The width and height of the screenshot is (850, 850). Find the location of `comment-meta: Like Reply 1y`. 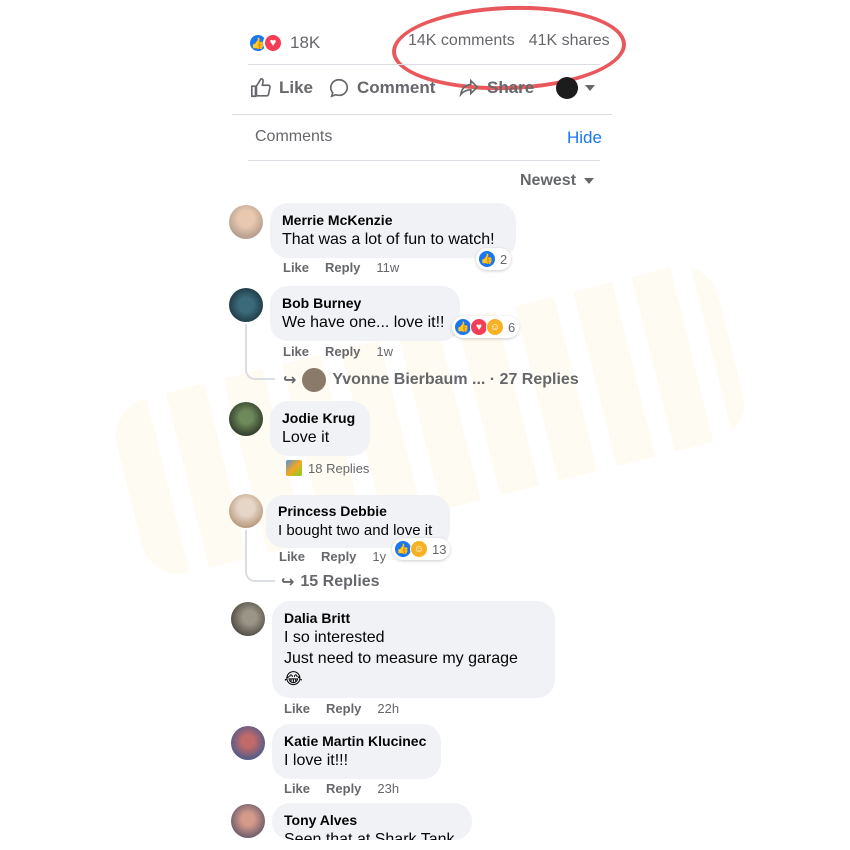

comment-meta: Like Reply 1y is located at coordinates (332, 556).